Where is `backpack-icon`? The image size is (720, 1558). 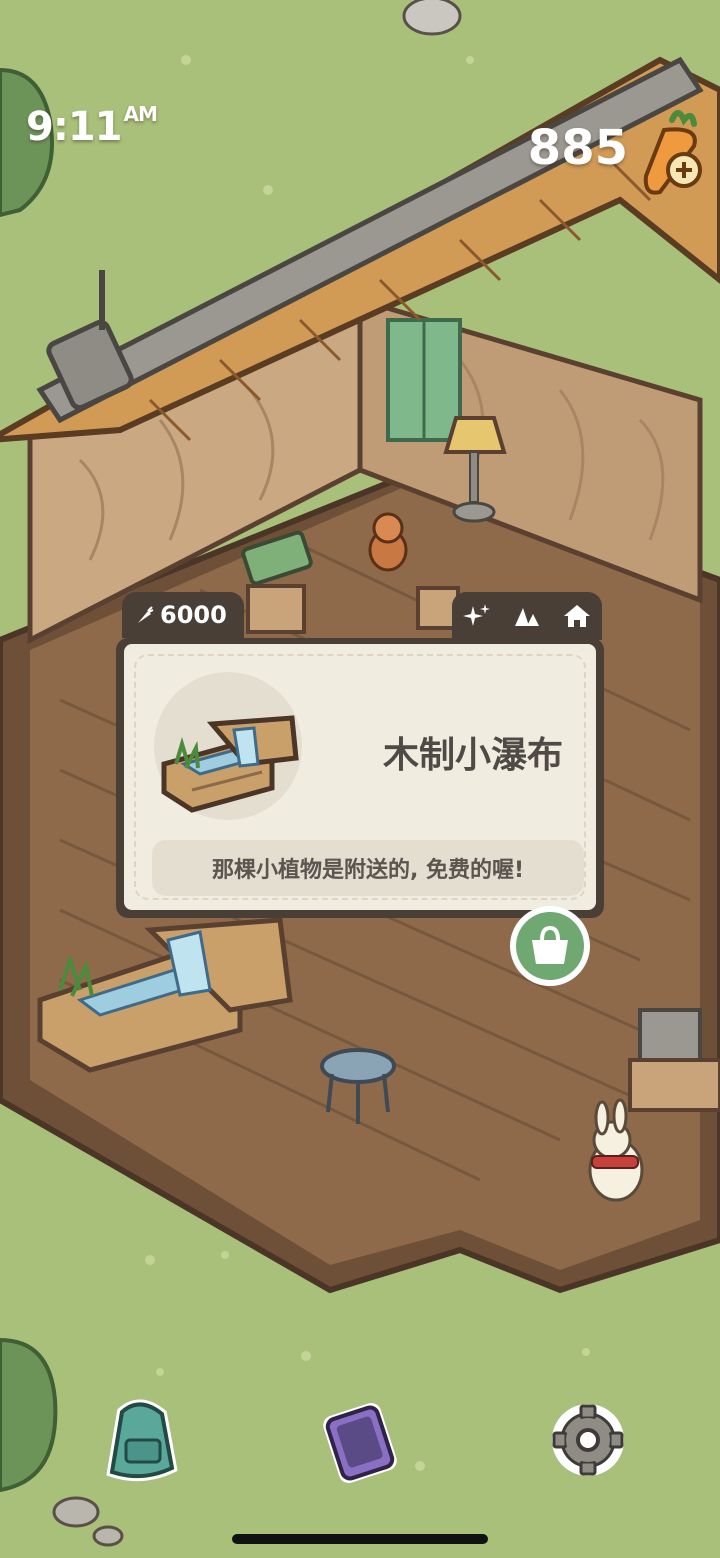
backpack-icon is located at coordinates (142, 1440).